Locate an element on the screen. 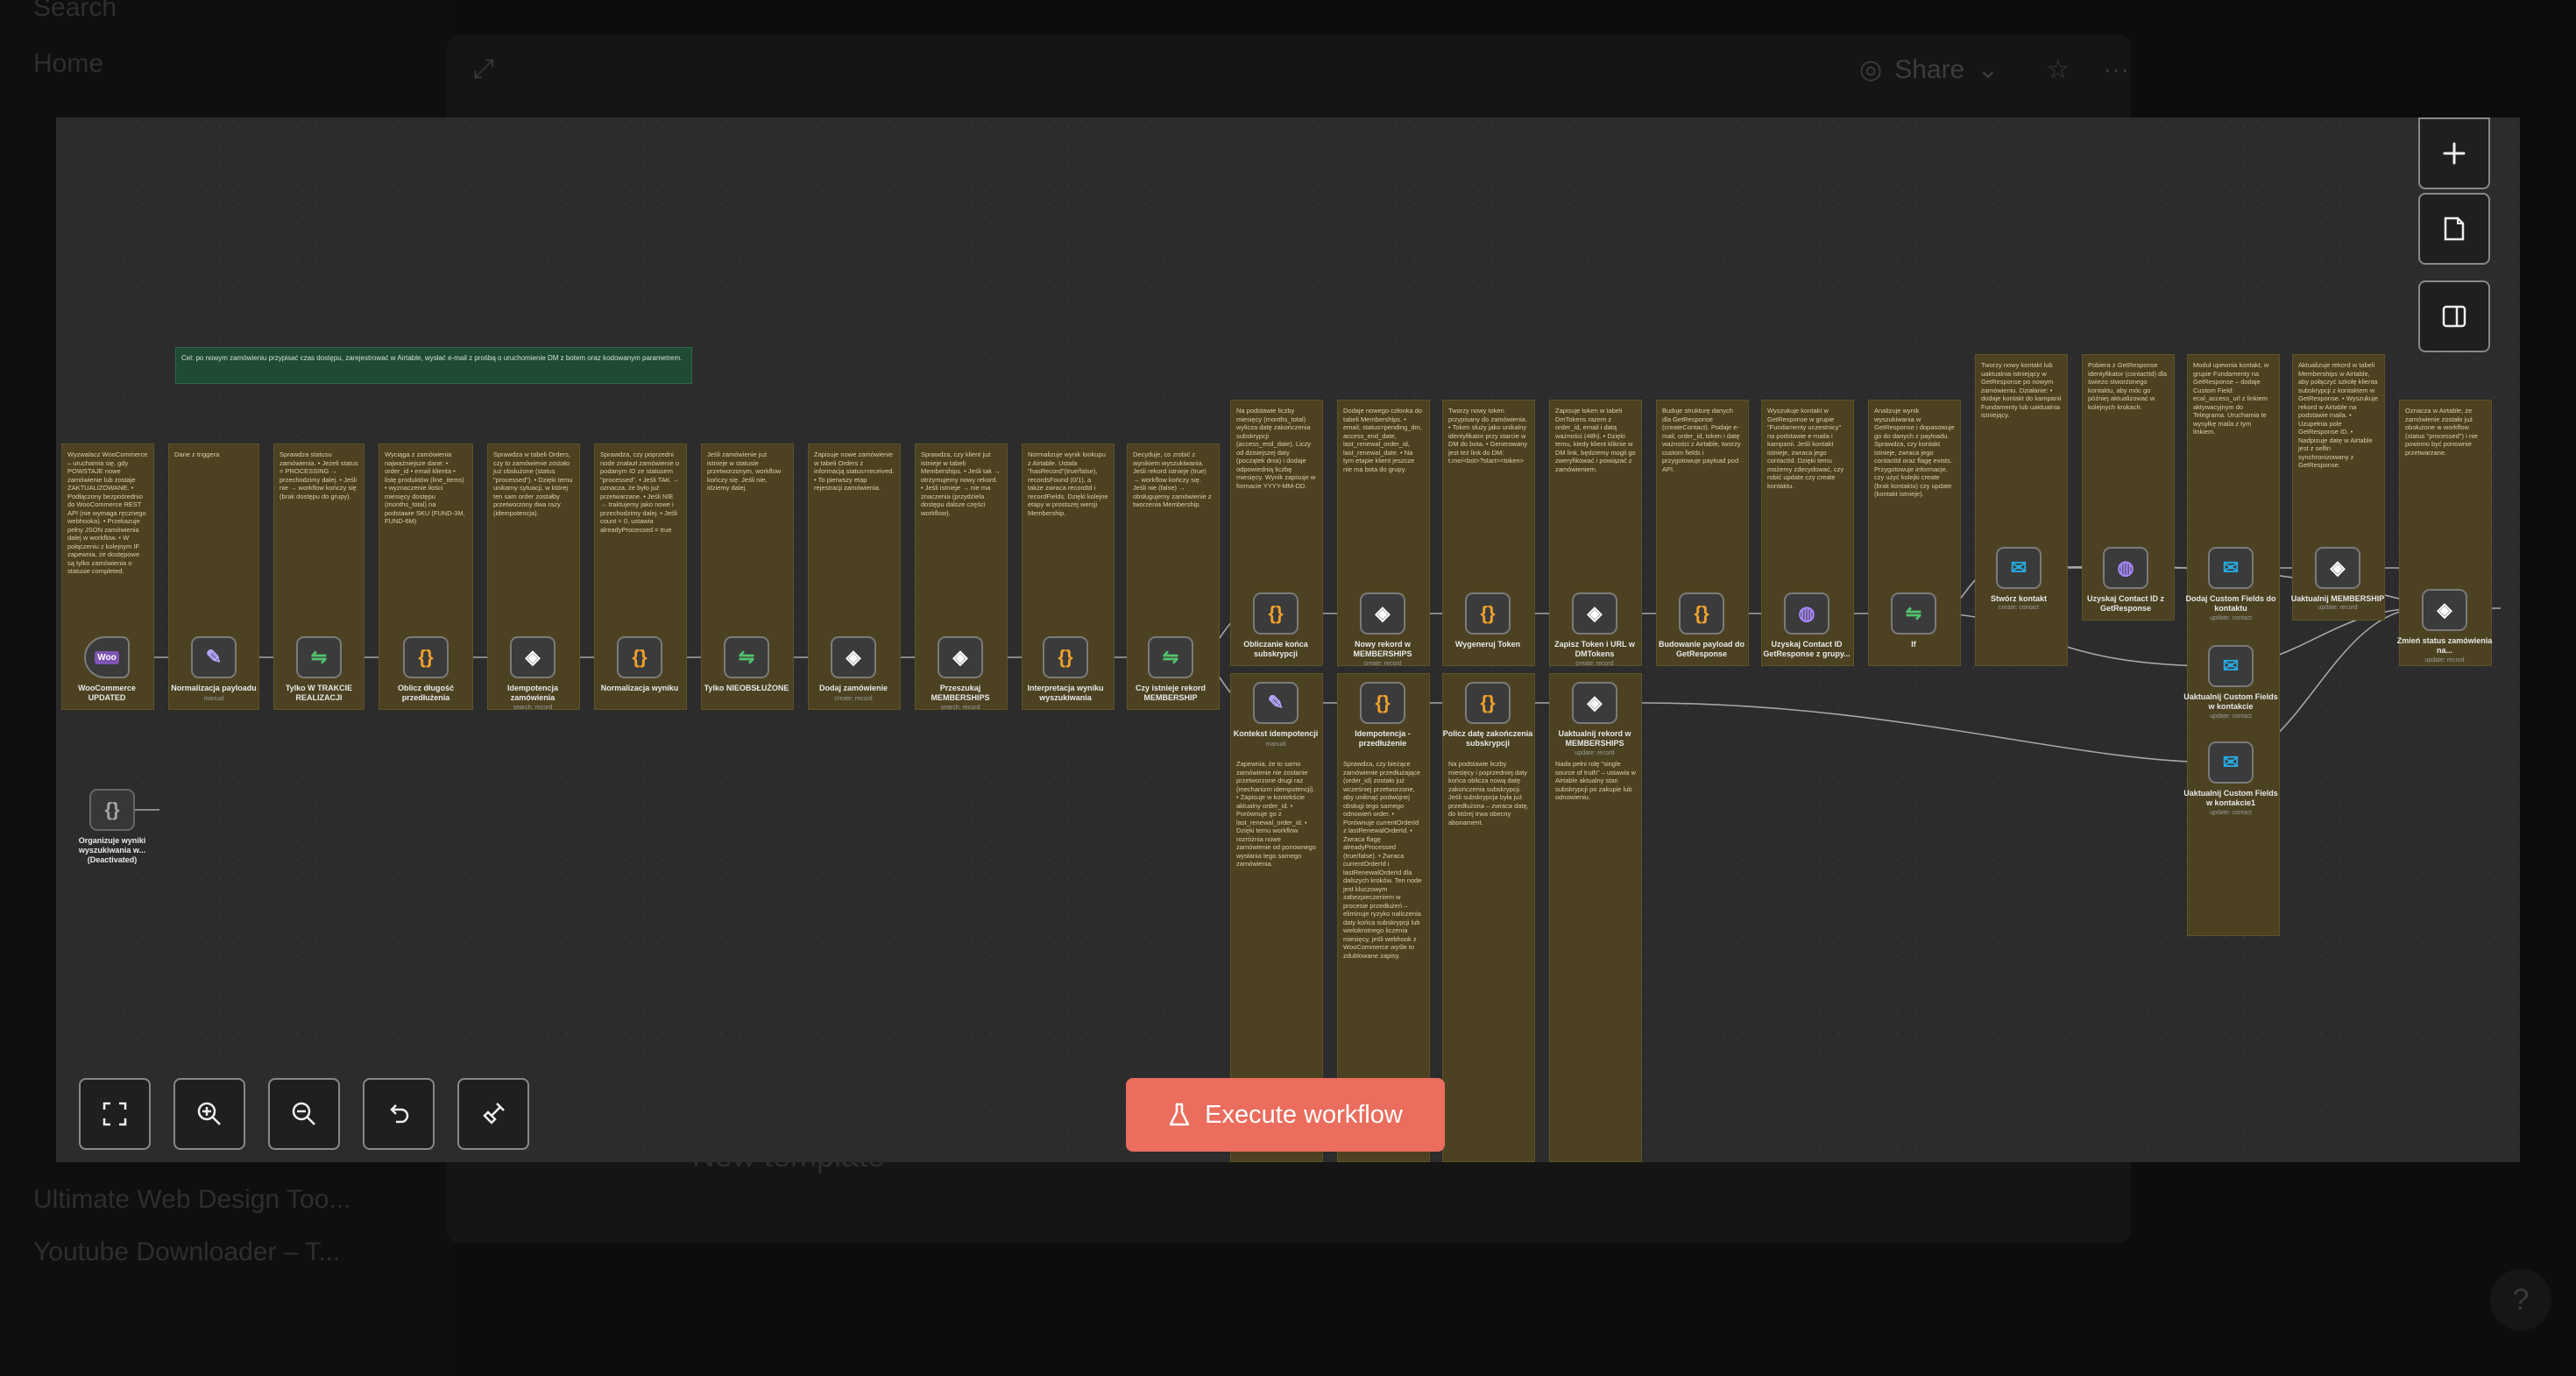 This screenshot has height=1376, width=2576. node-label: Dodaj zamówienie is located at coordinates (853, 688).